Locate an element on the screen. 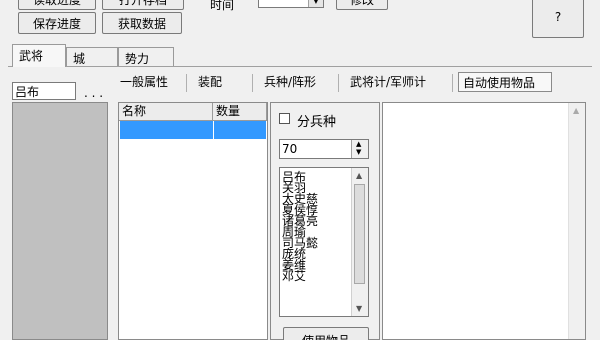  use-item-button: 使用物品 is located at coordinates (326, 333).